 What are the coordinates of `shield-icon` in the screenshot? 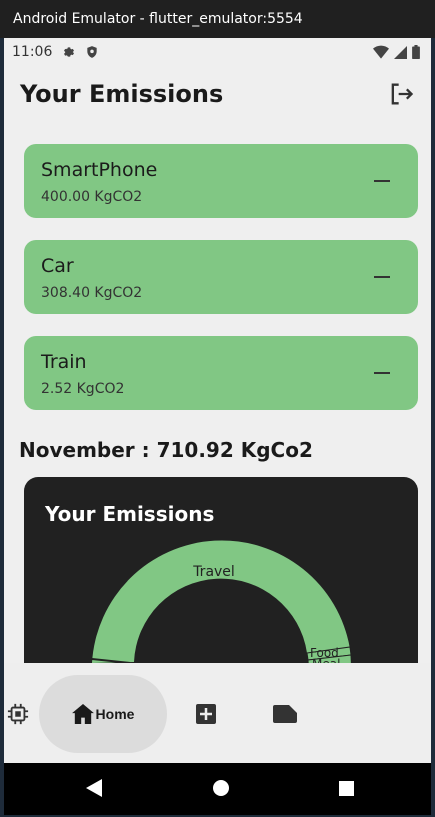 It's located at (92, 52).